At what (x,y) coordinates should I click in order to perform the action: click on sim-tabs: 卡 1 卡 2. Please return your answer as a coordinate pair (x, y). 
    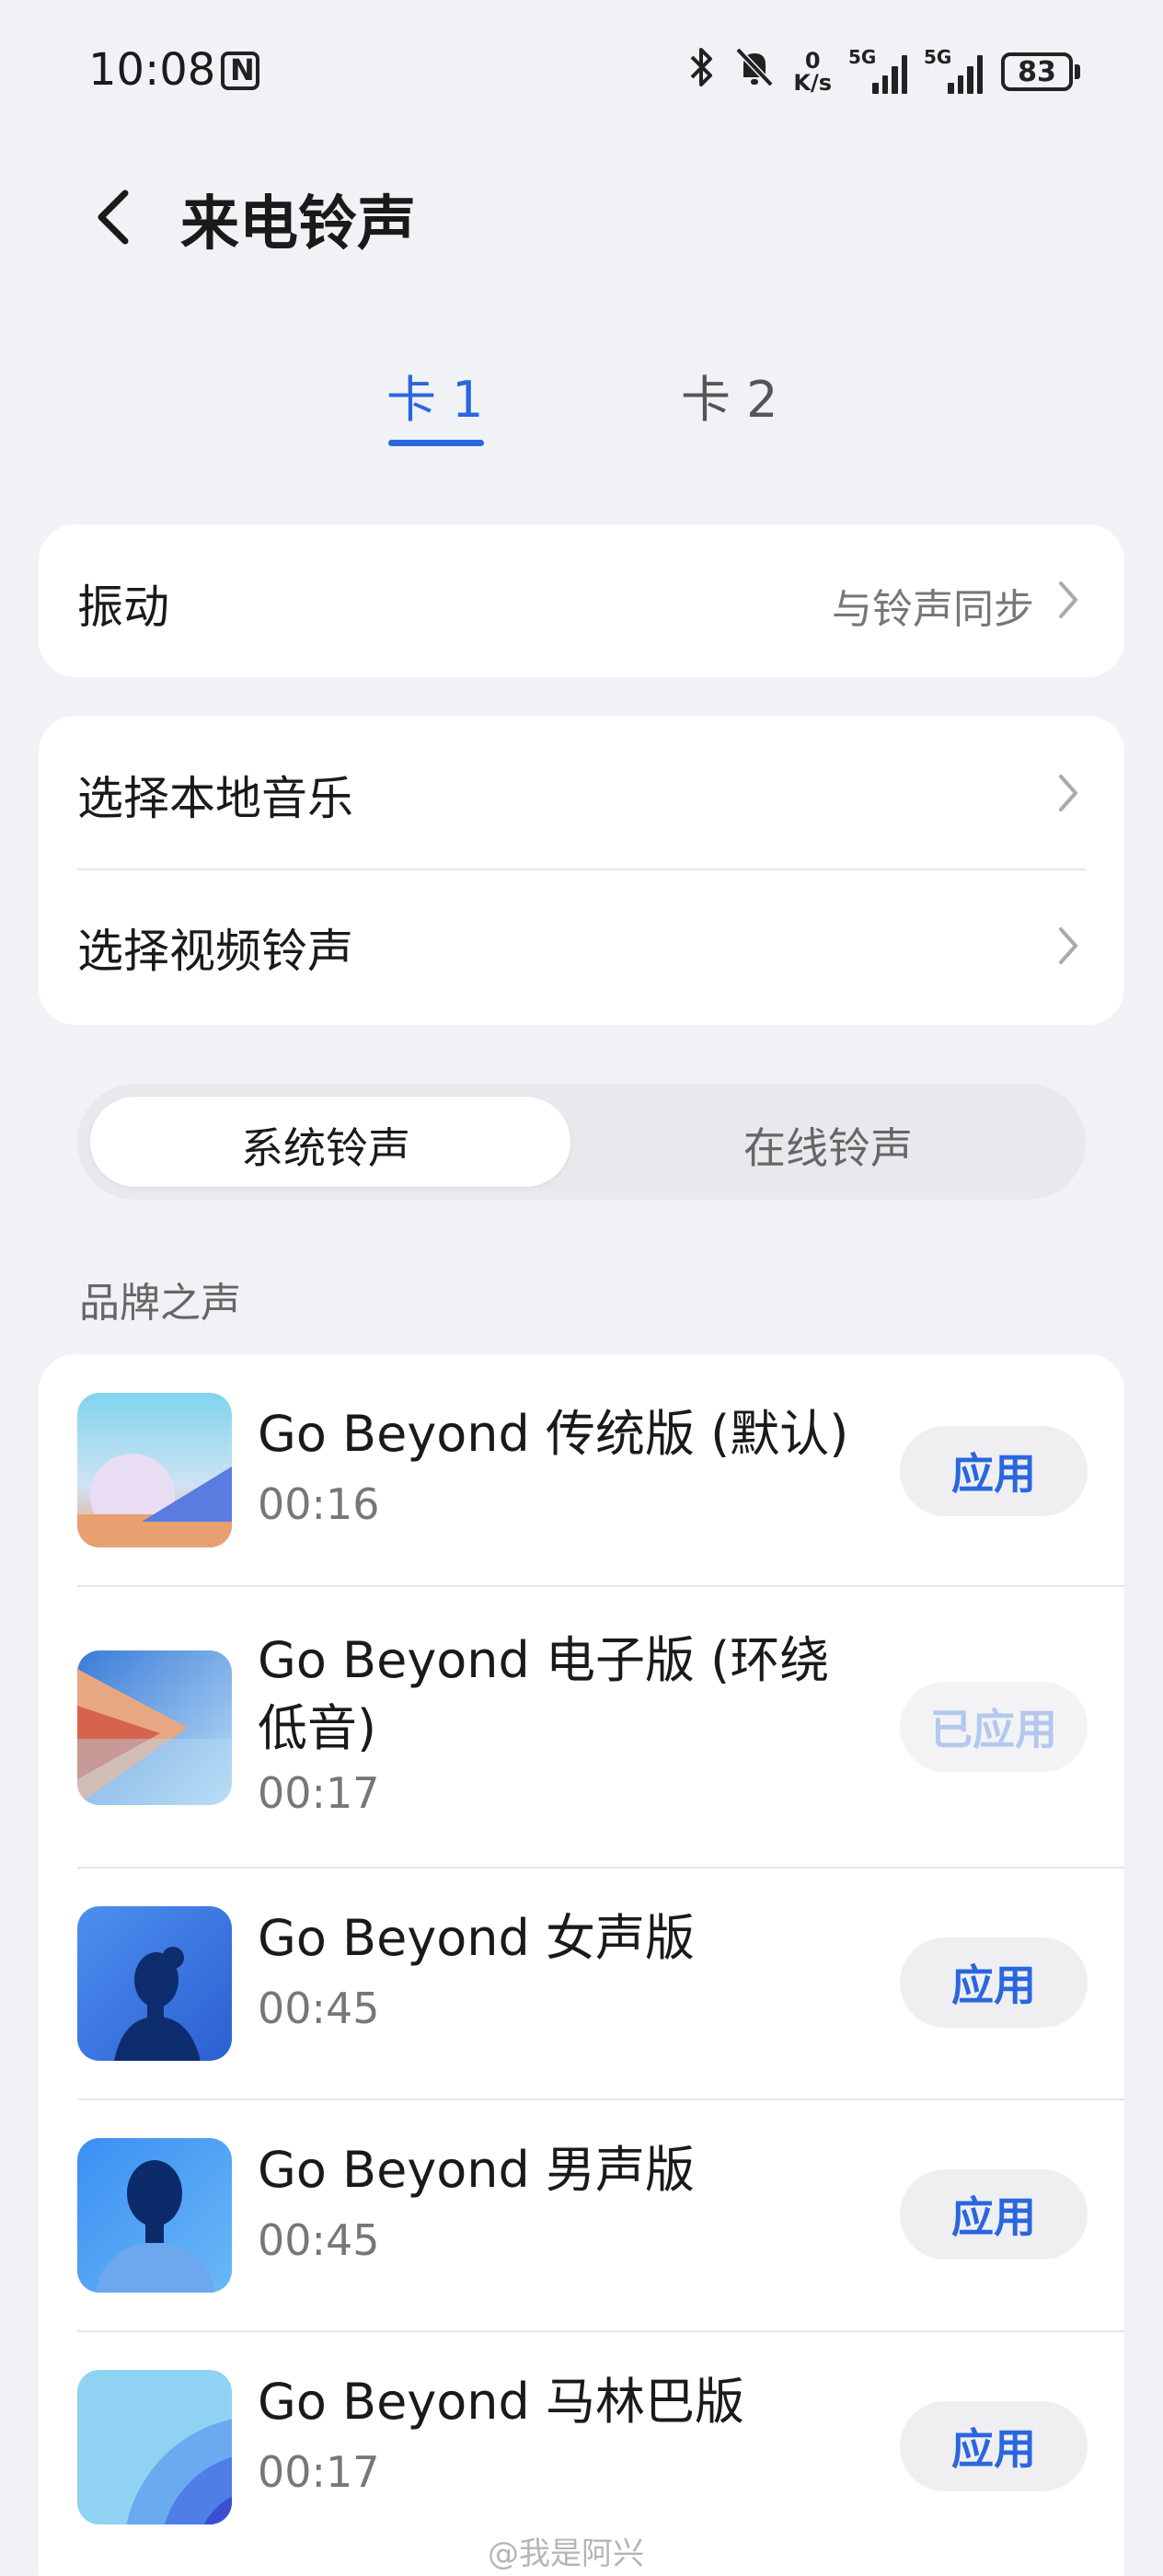
    Looking at the image, I should click on (581, 409).